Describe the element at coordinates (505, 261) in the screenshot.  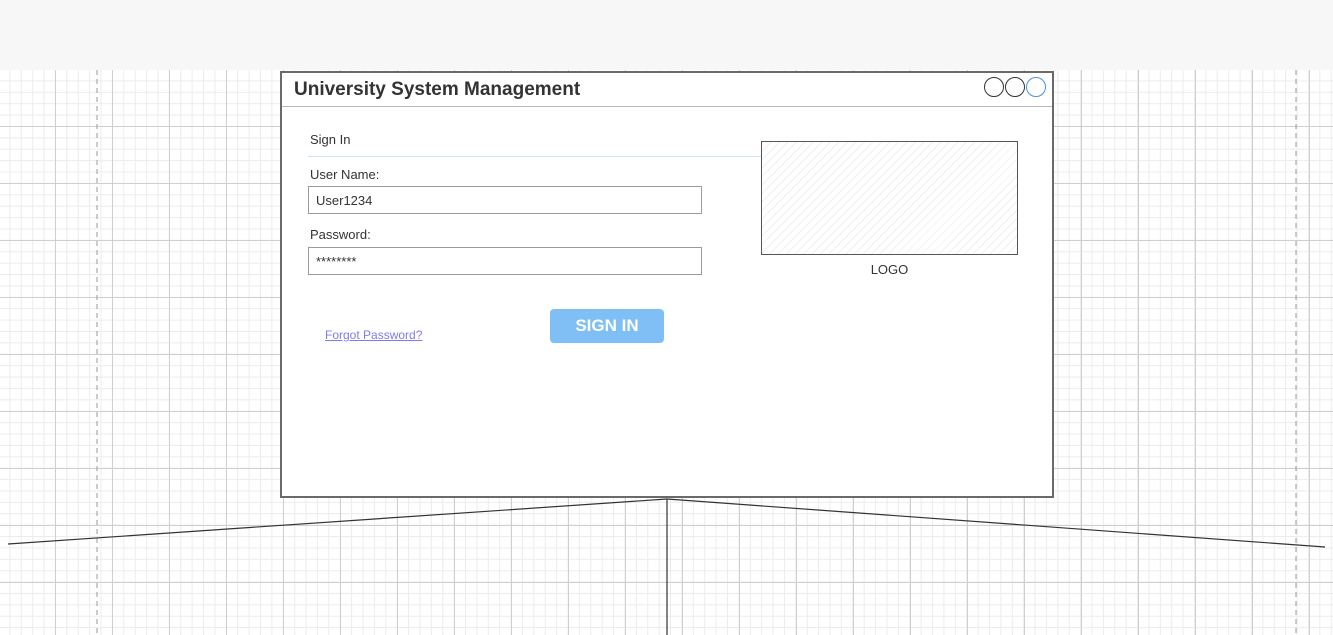
I see `password-input` at that location.